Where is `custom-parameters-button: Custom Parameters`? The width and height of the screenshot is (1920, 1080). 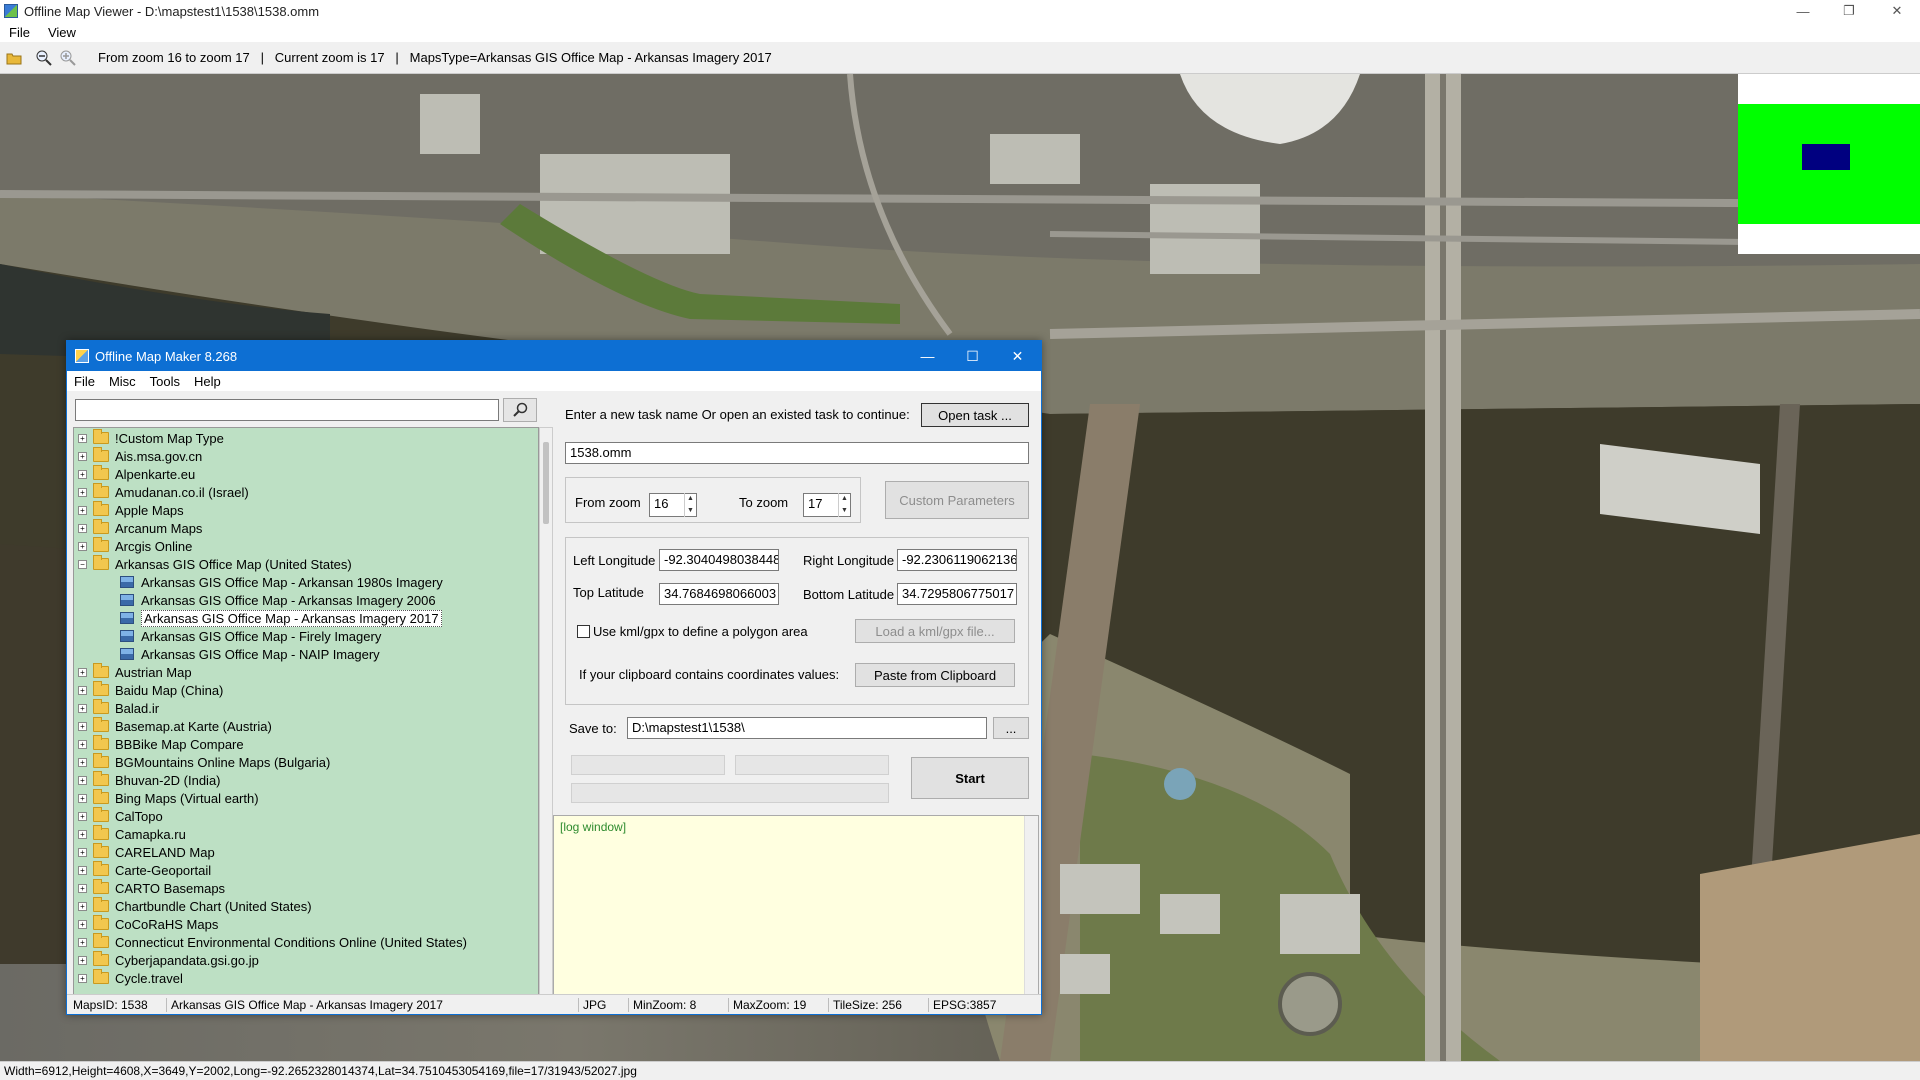 custom-parameters-button: Custom Parameters is located at coordinates (957, 500).